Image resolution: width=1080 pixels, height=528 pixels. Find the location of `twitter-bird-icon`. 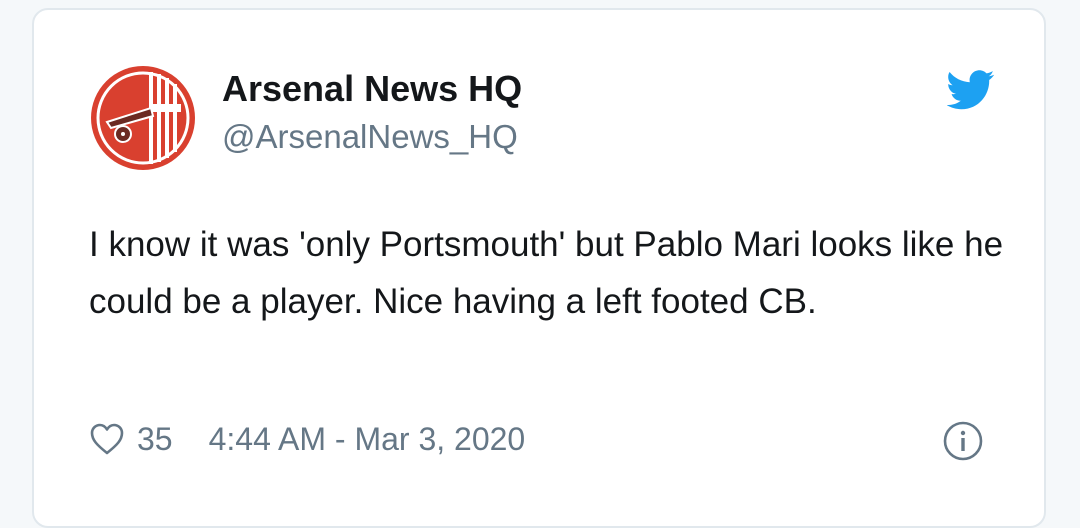

twitter-bird-icon is located at coordinates (971, 90).